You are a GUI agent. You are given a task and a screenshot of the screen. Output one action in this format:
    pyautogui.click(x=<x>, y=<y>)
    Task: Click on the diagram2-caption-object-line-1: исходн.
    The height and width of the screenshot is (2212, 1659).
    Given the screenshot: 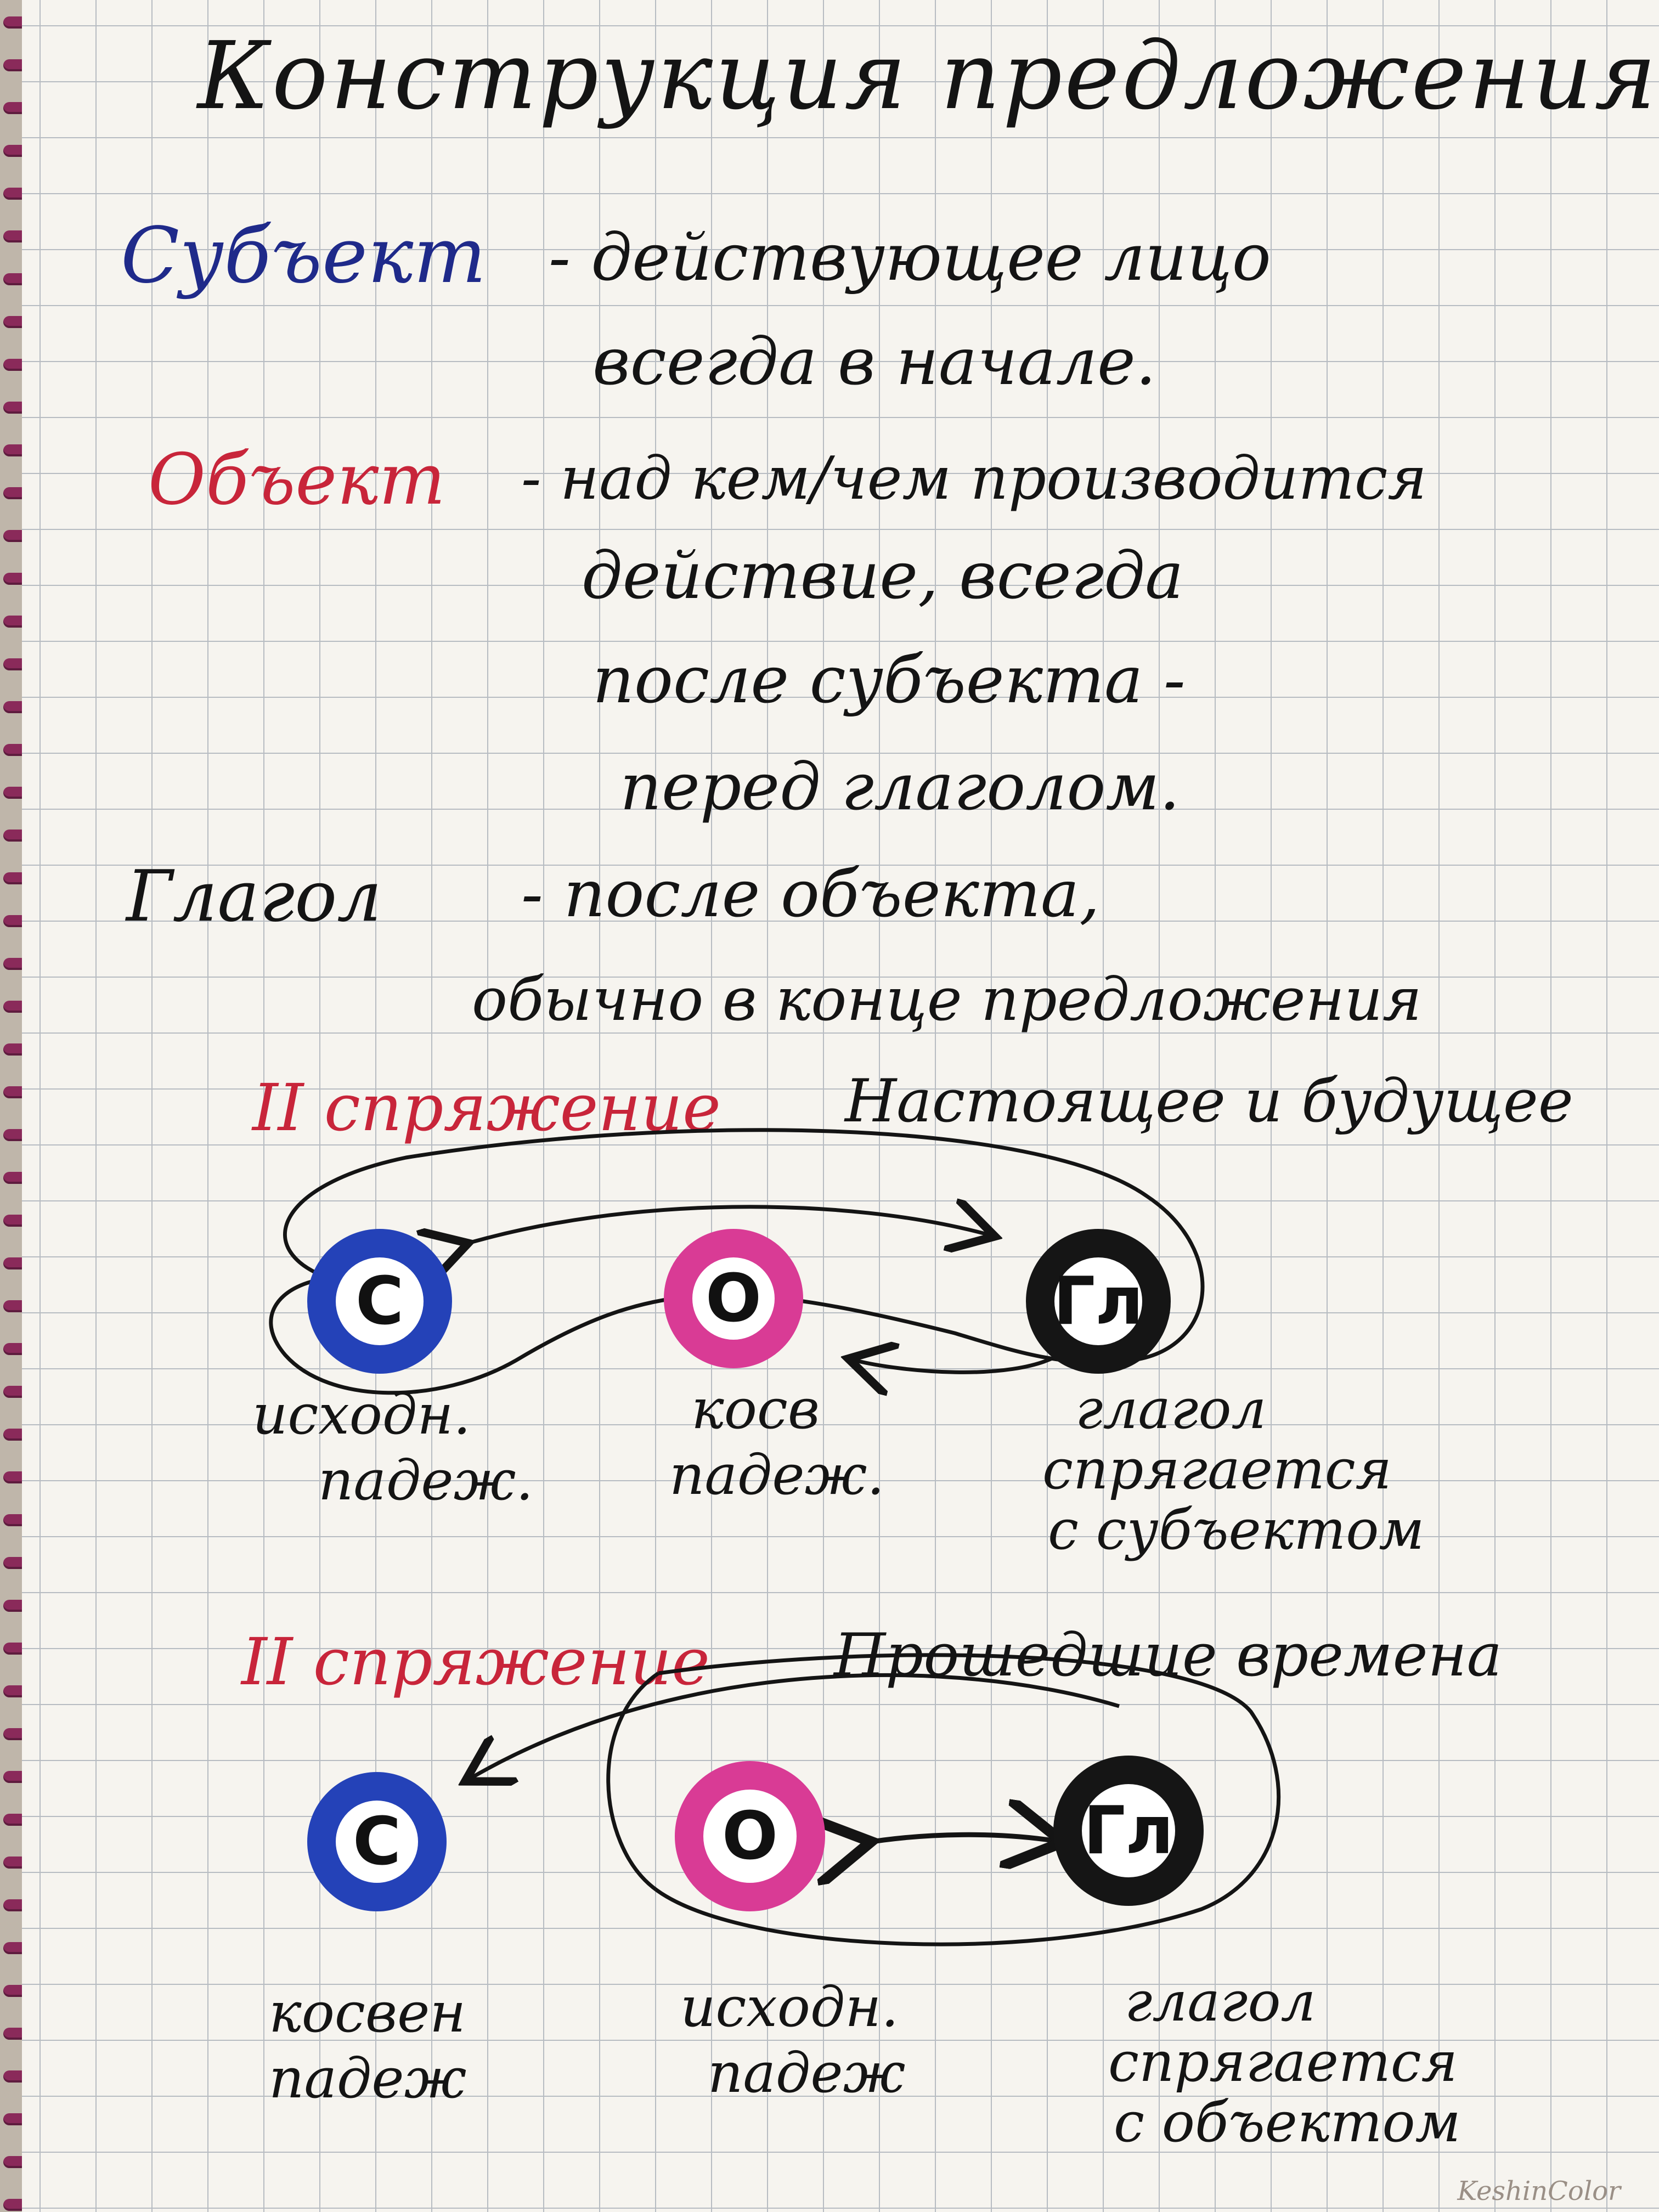 What is the action you would take?
    pyautogui.click(x=790, y=2007)
    